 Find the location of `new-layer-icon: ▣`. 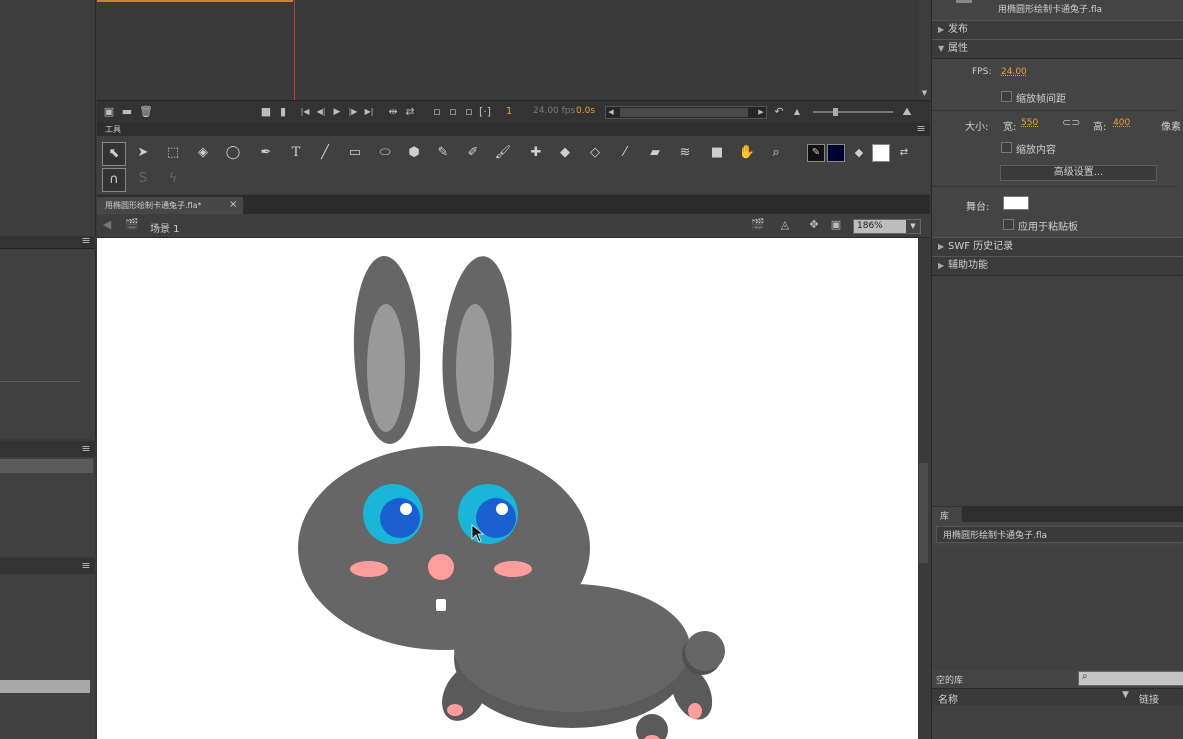

new-layer-icon: ▣ is located at coordinates (109, 112).